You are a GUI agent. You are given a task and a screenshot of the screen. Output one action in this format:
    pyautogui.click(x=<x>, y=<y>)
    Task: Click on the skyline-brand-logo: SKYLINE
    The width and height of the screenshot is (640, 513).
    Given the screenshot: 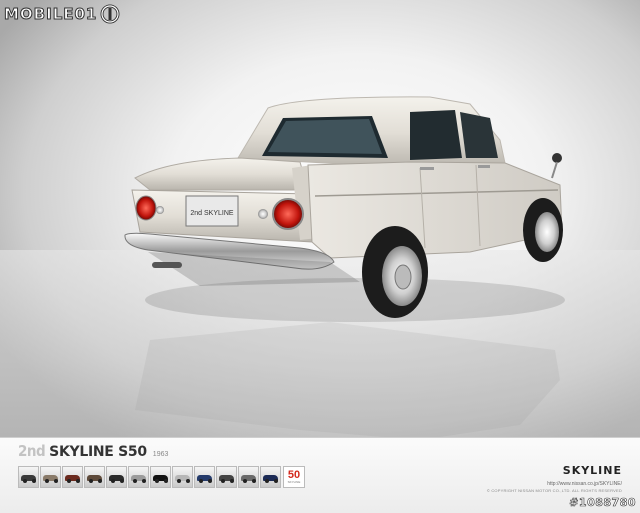 What is the action you would take?
    pyautogui.click(x=592, y=470)
    